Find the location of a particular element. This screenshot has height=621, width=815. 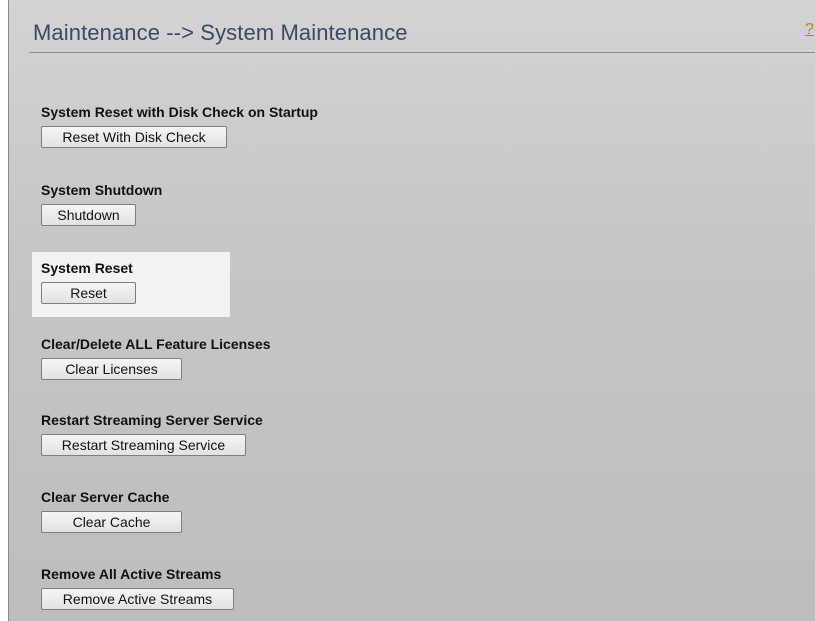

section-clear-cache: Clear Server Cache Clear Cache is located at coordinates (111, 511).